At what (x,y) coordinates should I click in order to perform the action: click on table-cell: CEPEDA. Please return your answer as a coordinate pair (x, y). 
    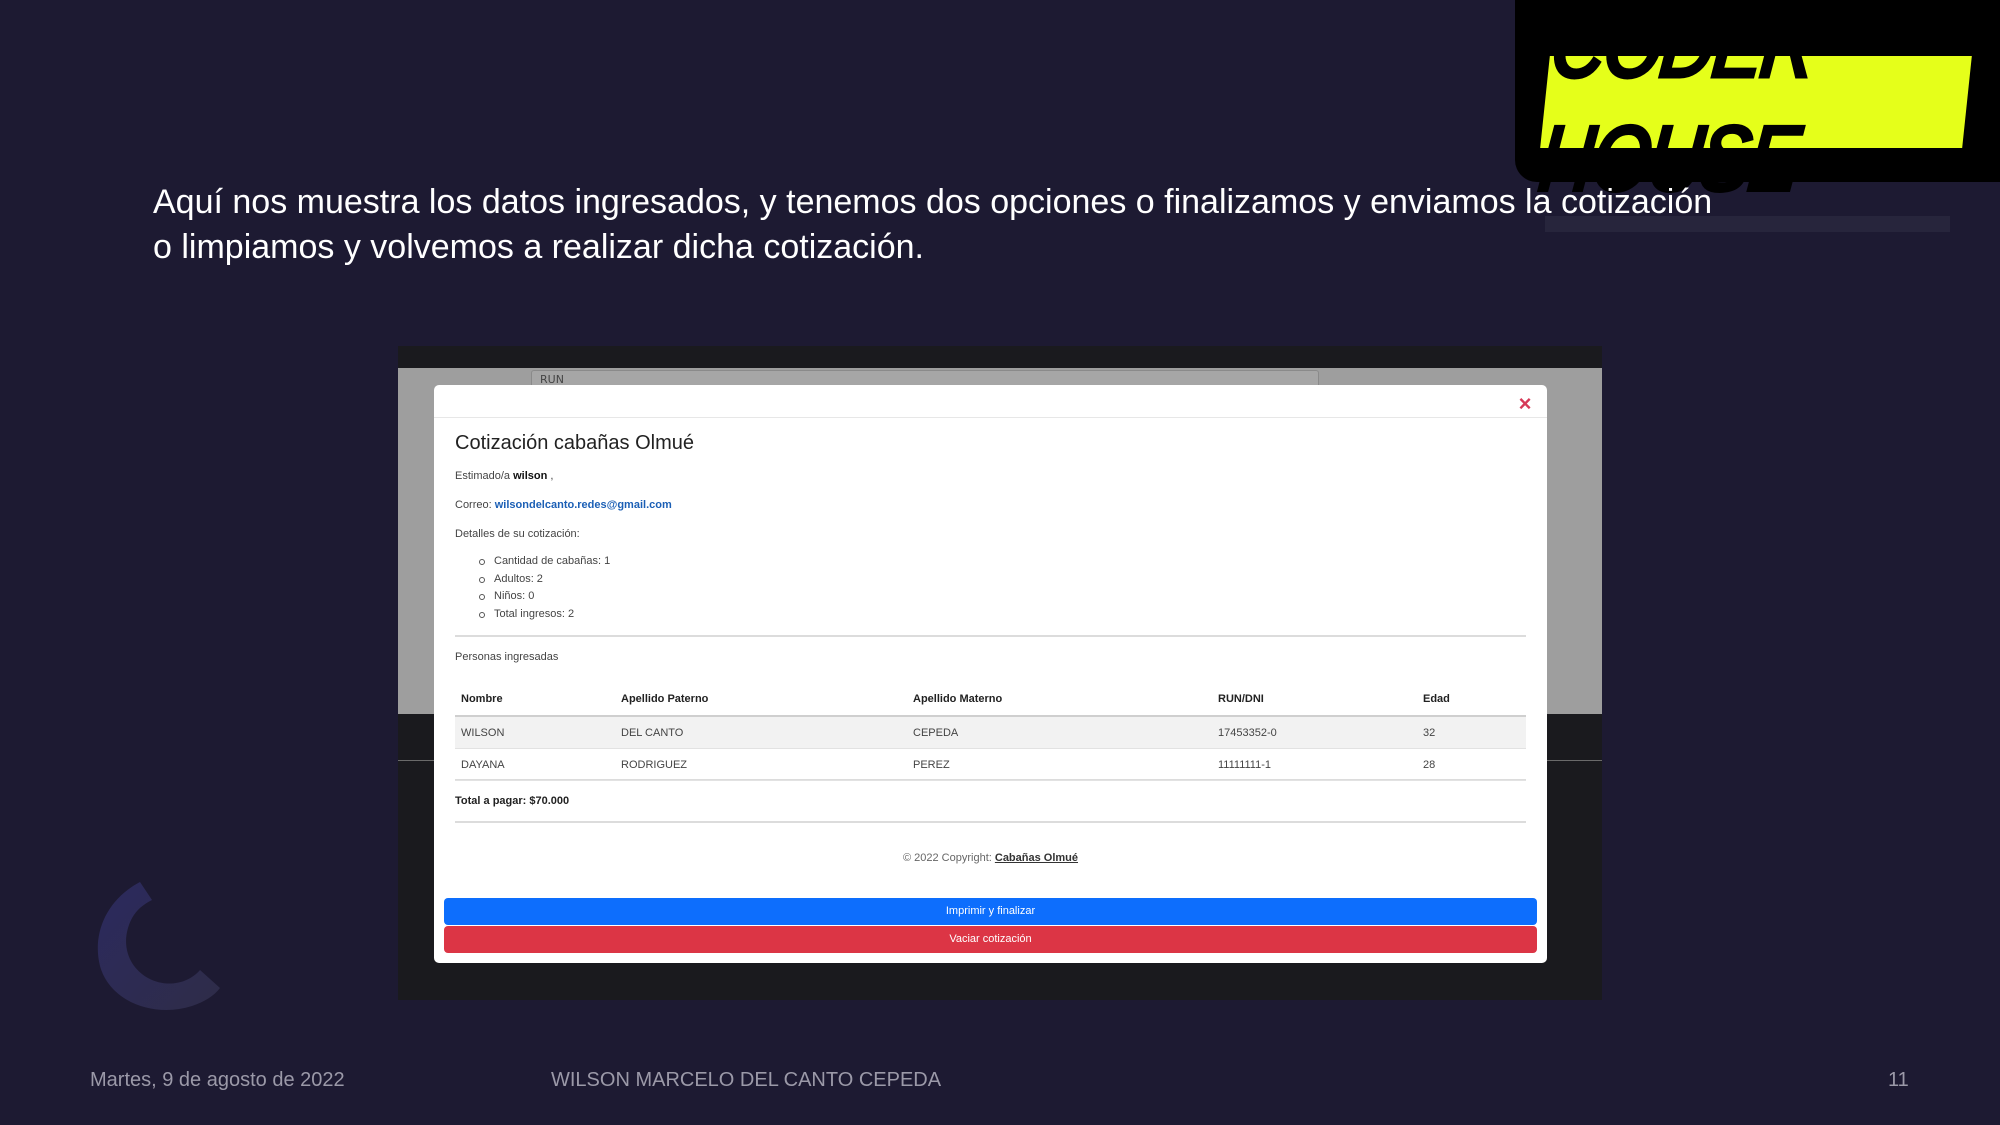
    Looking at the image, I should click on (1059, 732).